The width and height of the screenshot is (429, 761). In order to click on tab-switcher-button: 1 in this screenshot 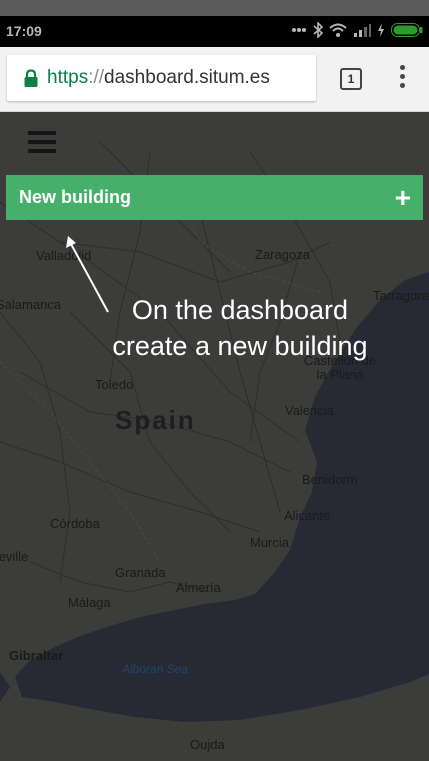, I will do `click(351, 79)`.